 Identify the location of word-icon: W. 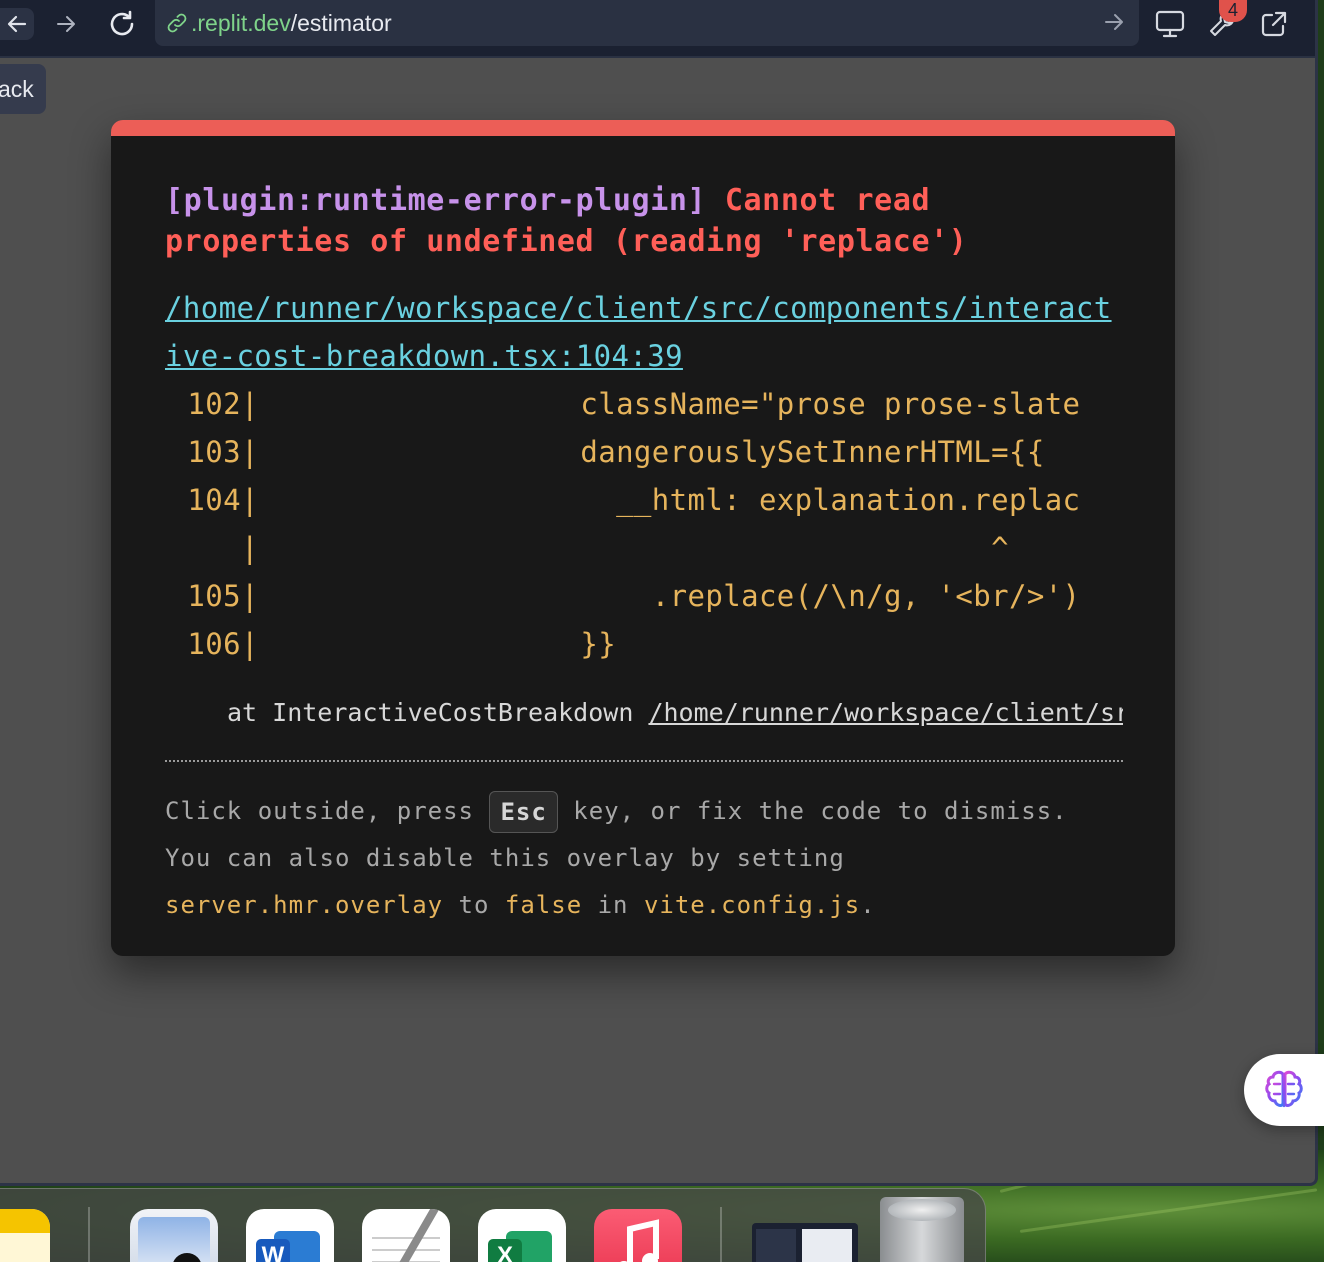
(290, 1235).